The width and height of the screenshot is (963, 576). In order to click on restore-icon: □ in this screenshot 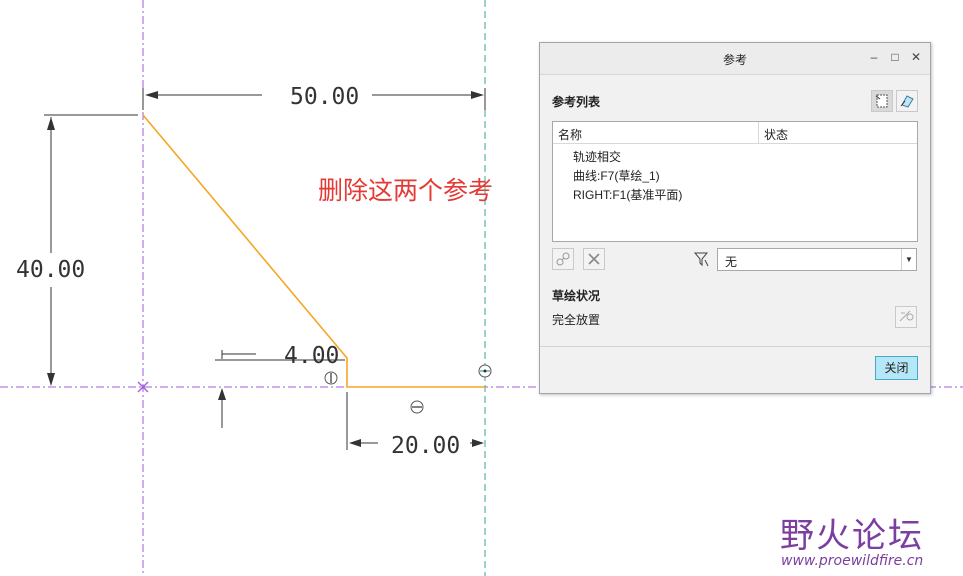, I will do `click(895, 57)`.